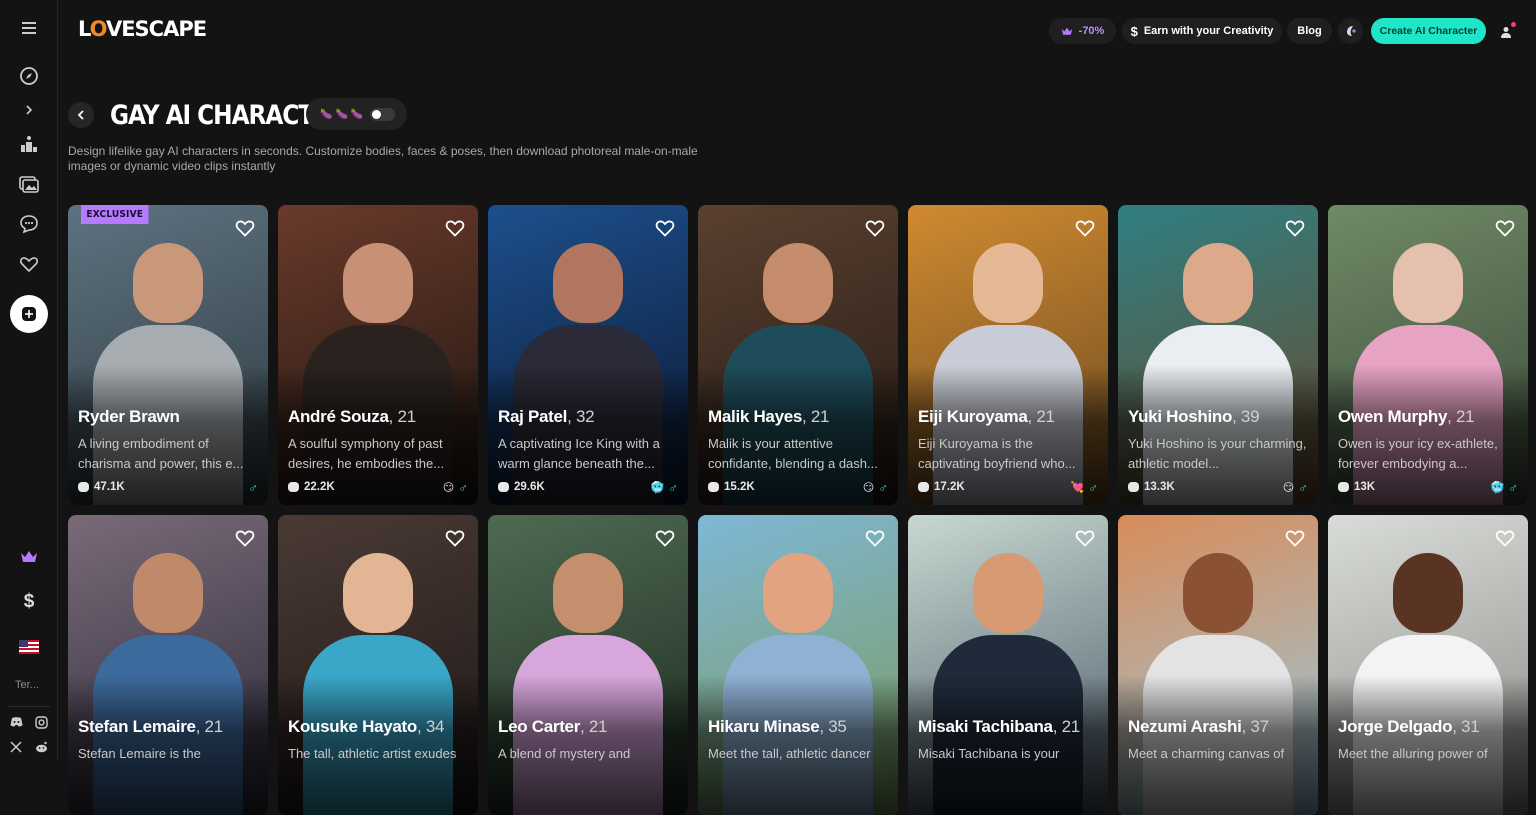 This screenshot has width=1536, height=815. Describe the element at coordinates (564, 753) in the screenshot. I see `character-description: A blend of mystery and` at that location.